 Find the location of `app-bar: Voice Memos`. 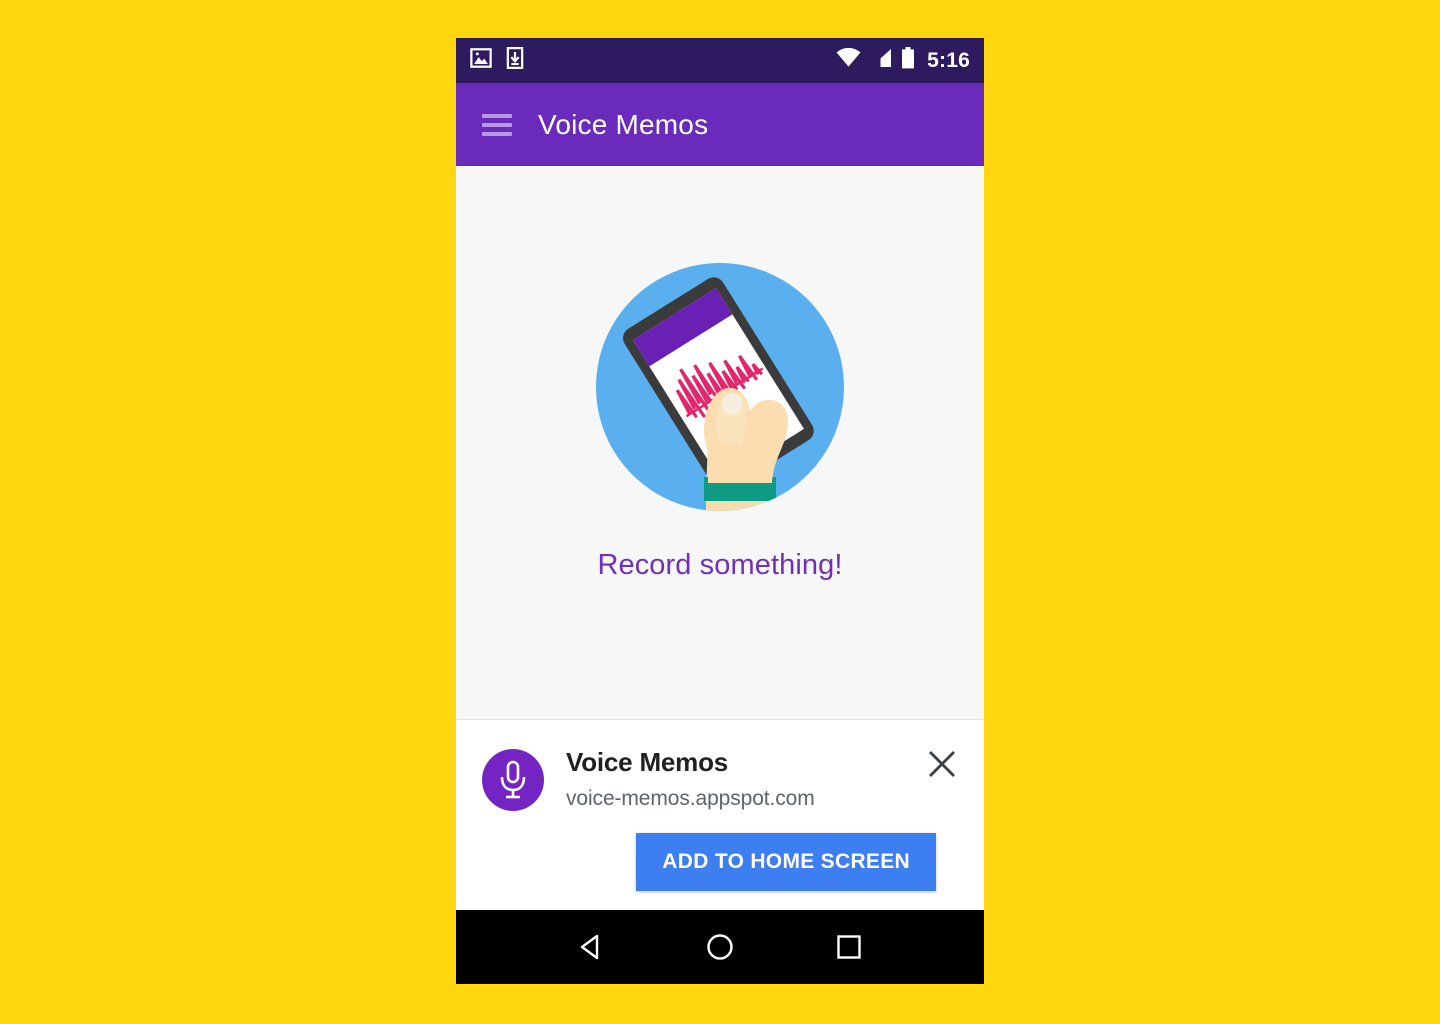

app-bar: Voice Memos is located at coordinates (720, 124).